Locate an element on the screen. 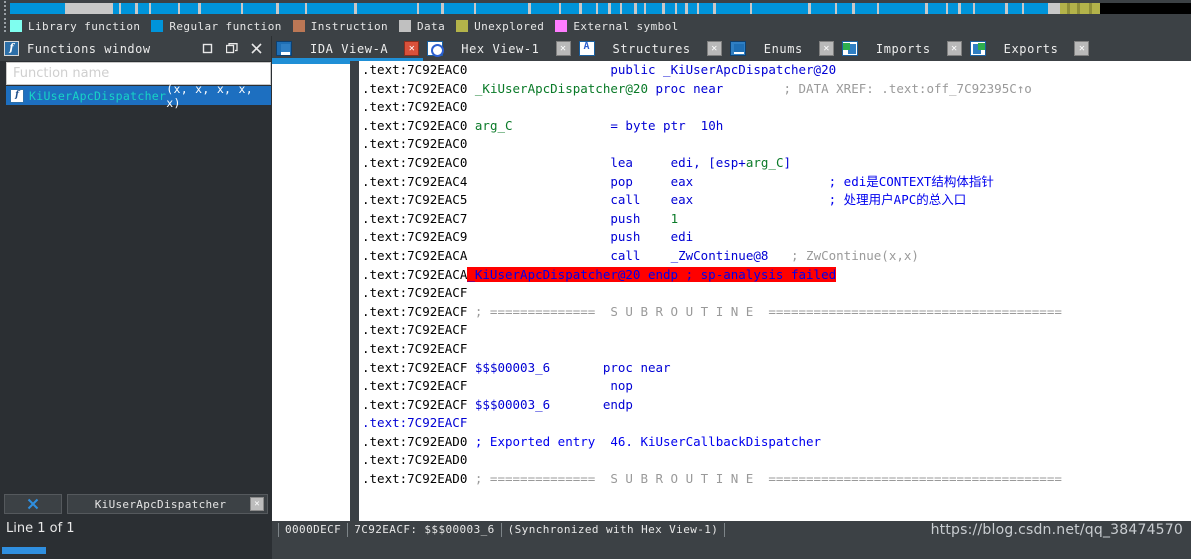 The height and width of the screenshot is (559, 1191). code-token: nop is located at coordinates (621, 386).